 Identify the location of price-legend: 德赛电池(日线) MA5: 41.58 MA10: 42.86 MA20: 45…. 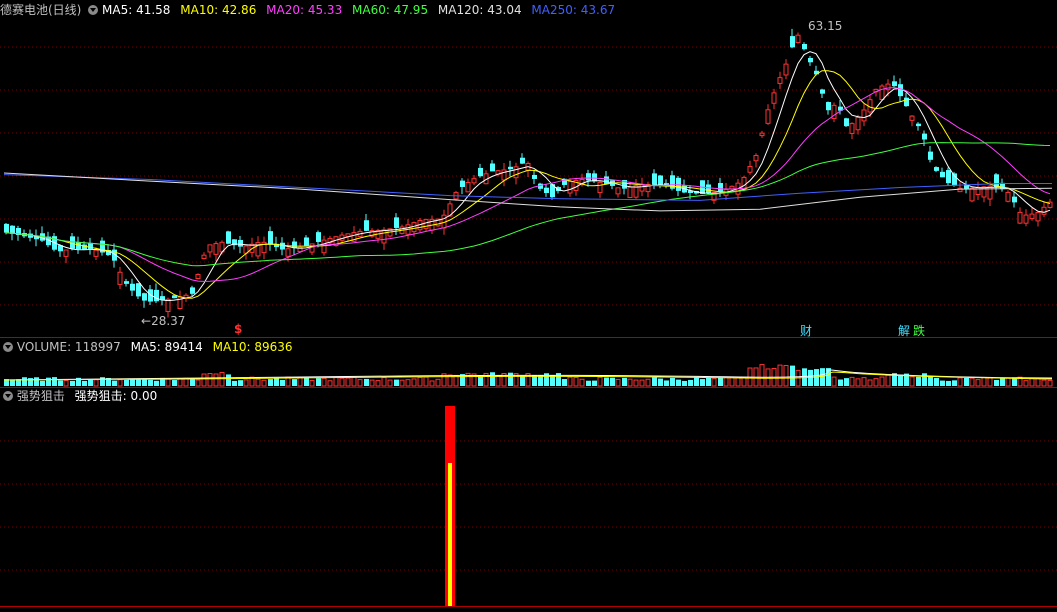
(307, 10).